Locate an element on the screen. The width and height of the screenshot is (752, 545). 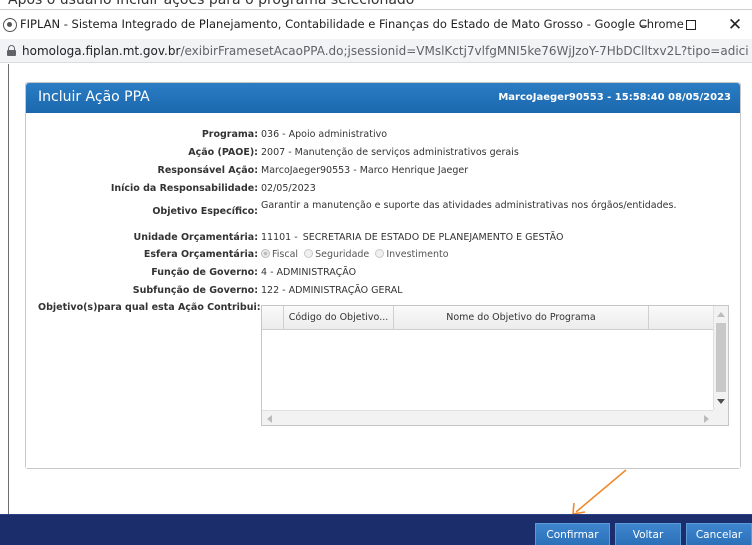
radio-seguridade is located at coordinates (309, 253).